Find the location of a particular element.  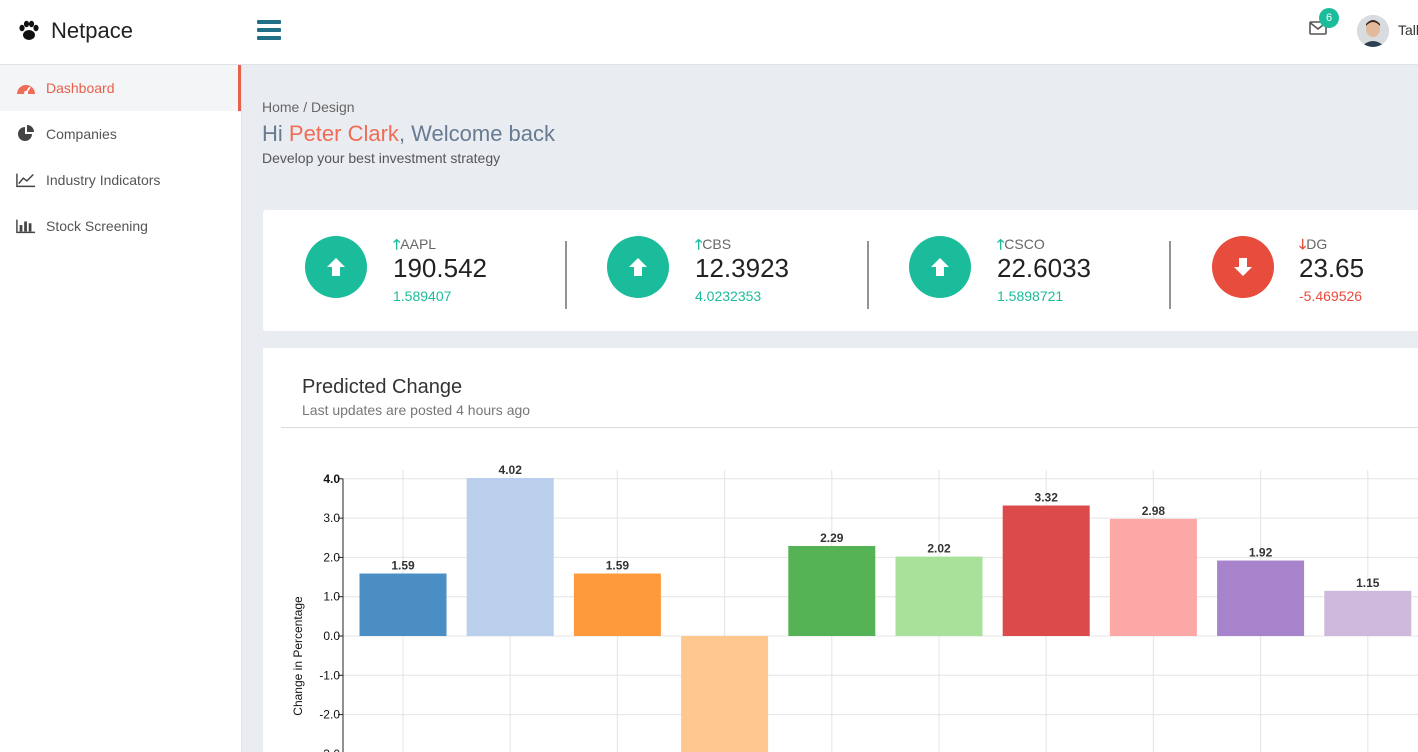

sidebar-item-label: Companies is located at coordinates (81, 134).